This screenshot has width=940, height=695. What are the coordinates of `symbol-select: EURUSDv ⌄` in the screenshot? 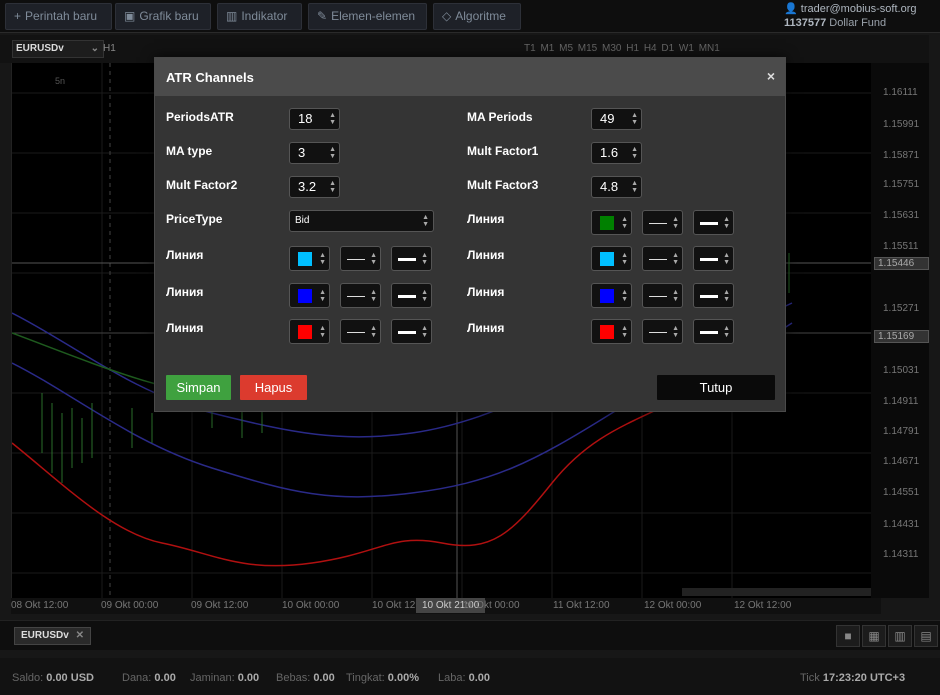 It's located at (58, 49).